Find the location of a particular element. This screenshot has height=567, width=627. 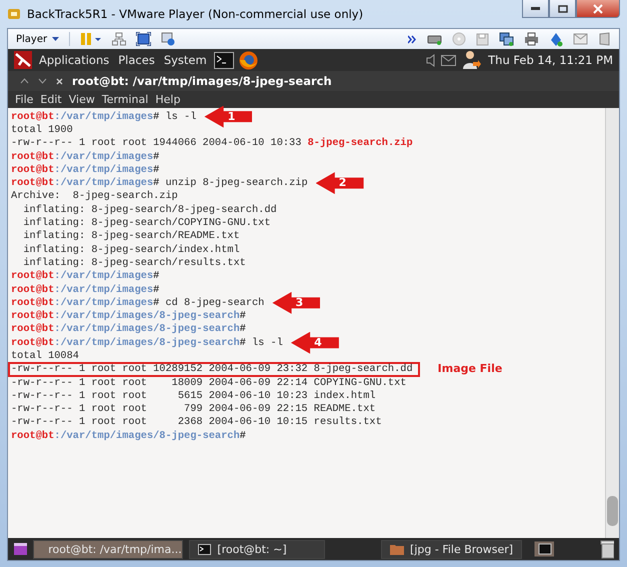

output-line: total 10084 is located at coordinates (45, 356).